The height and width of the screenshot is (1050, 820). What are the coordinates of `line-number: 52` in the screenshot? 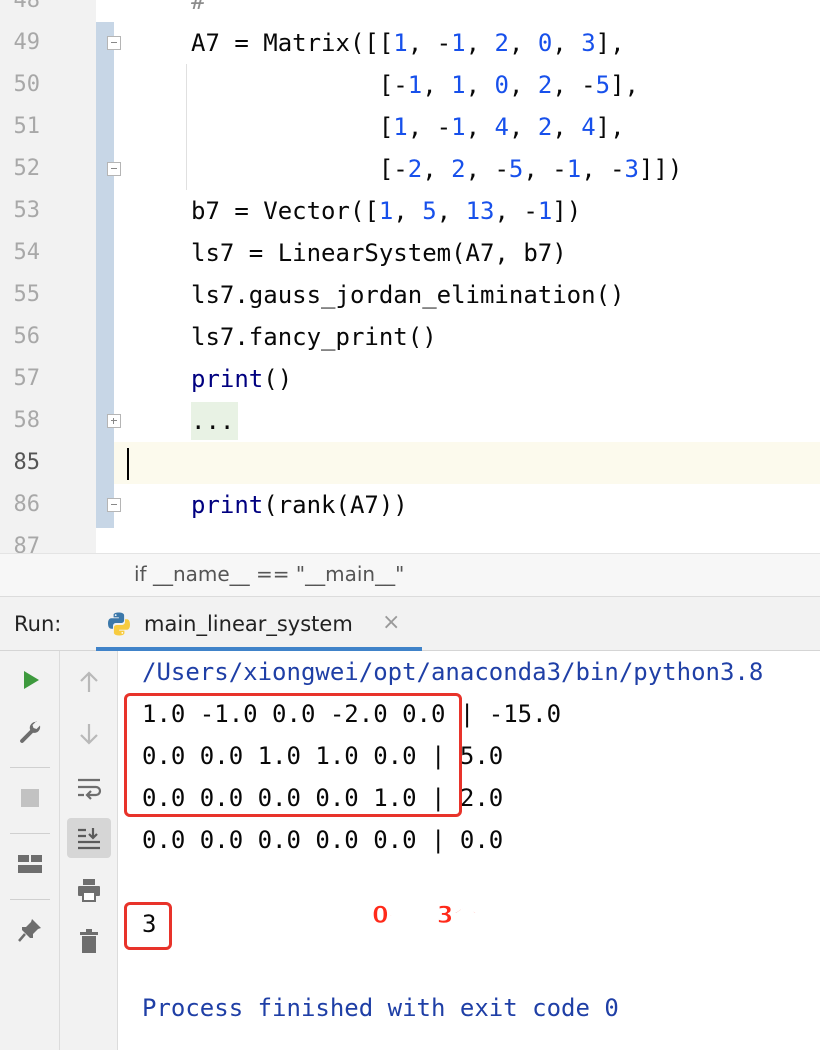 It's located at (27, 168).